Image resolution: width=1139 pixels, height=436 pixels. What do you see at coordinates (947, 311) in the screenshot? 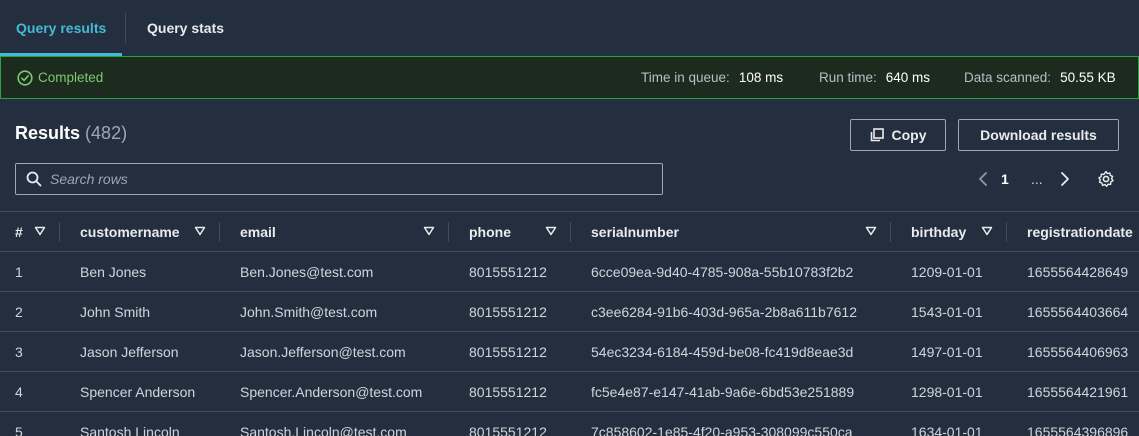
I see `cell-birthday: 1543-01-01` at bounding box center [947, 311].